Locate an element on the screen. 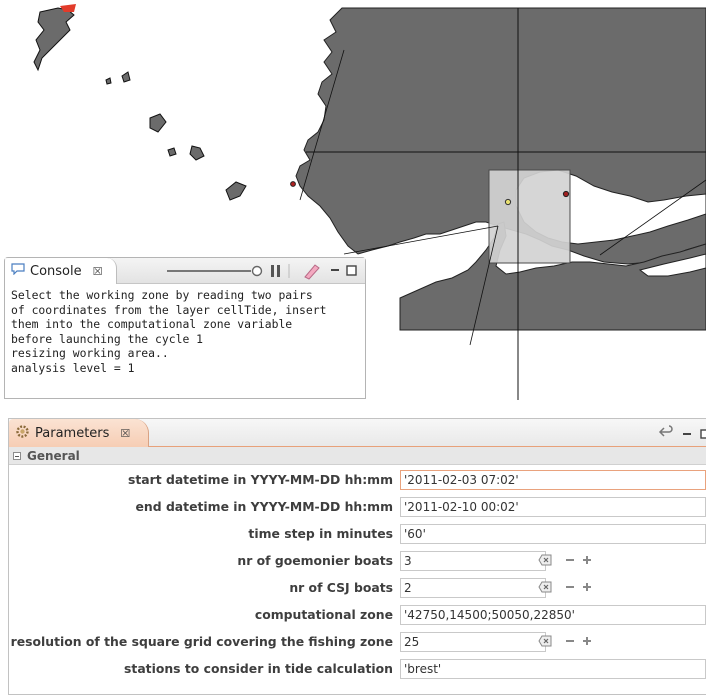  end-datetime-input: '2011-02-10 00:02' is located at coordinates (553, 507).